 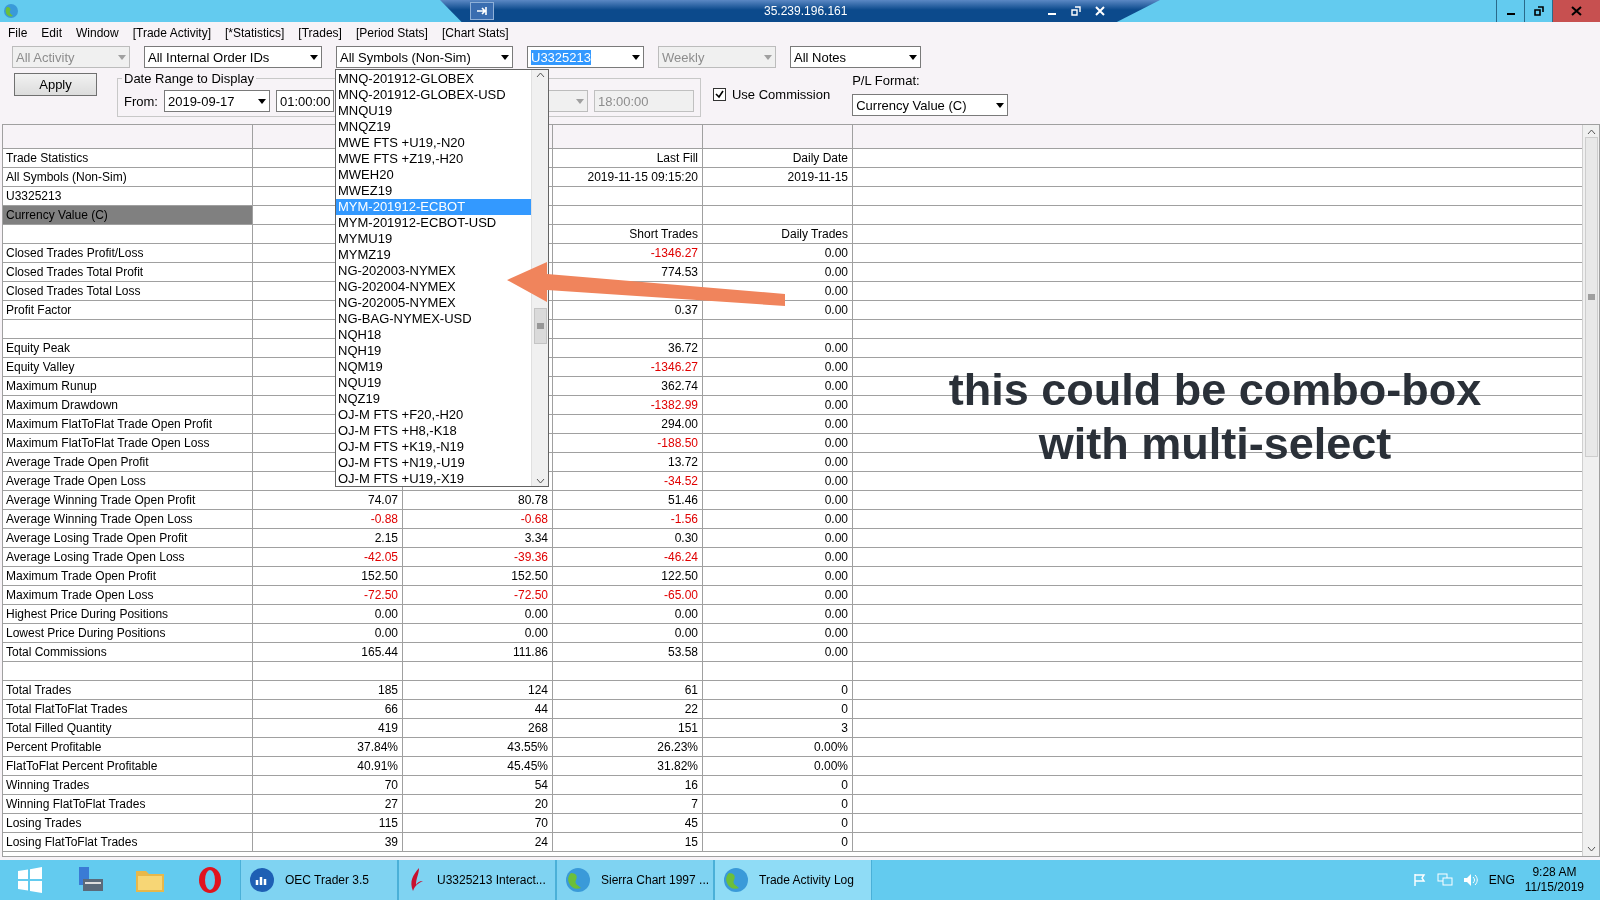 What do you see at coordinates (128, 804) in the screenshot?
I see `row-label: Winning FlatToFlat Trades` at bounding box center [128, 804].